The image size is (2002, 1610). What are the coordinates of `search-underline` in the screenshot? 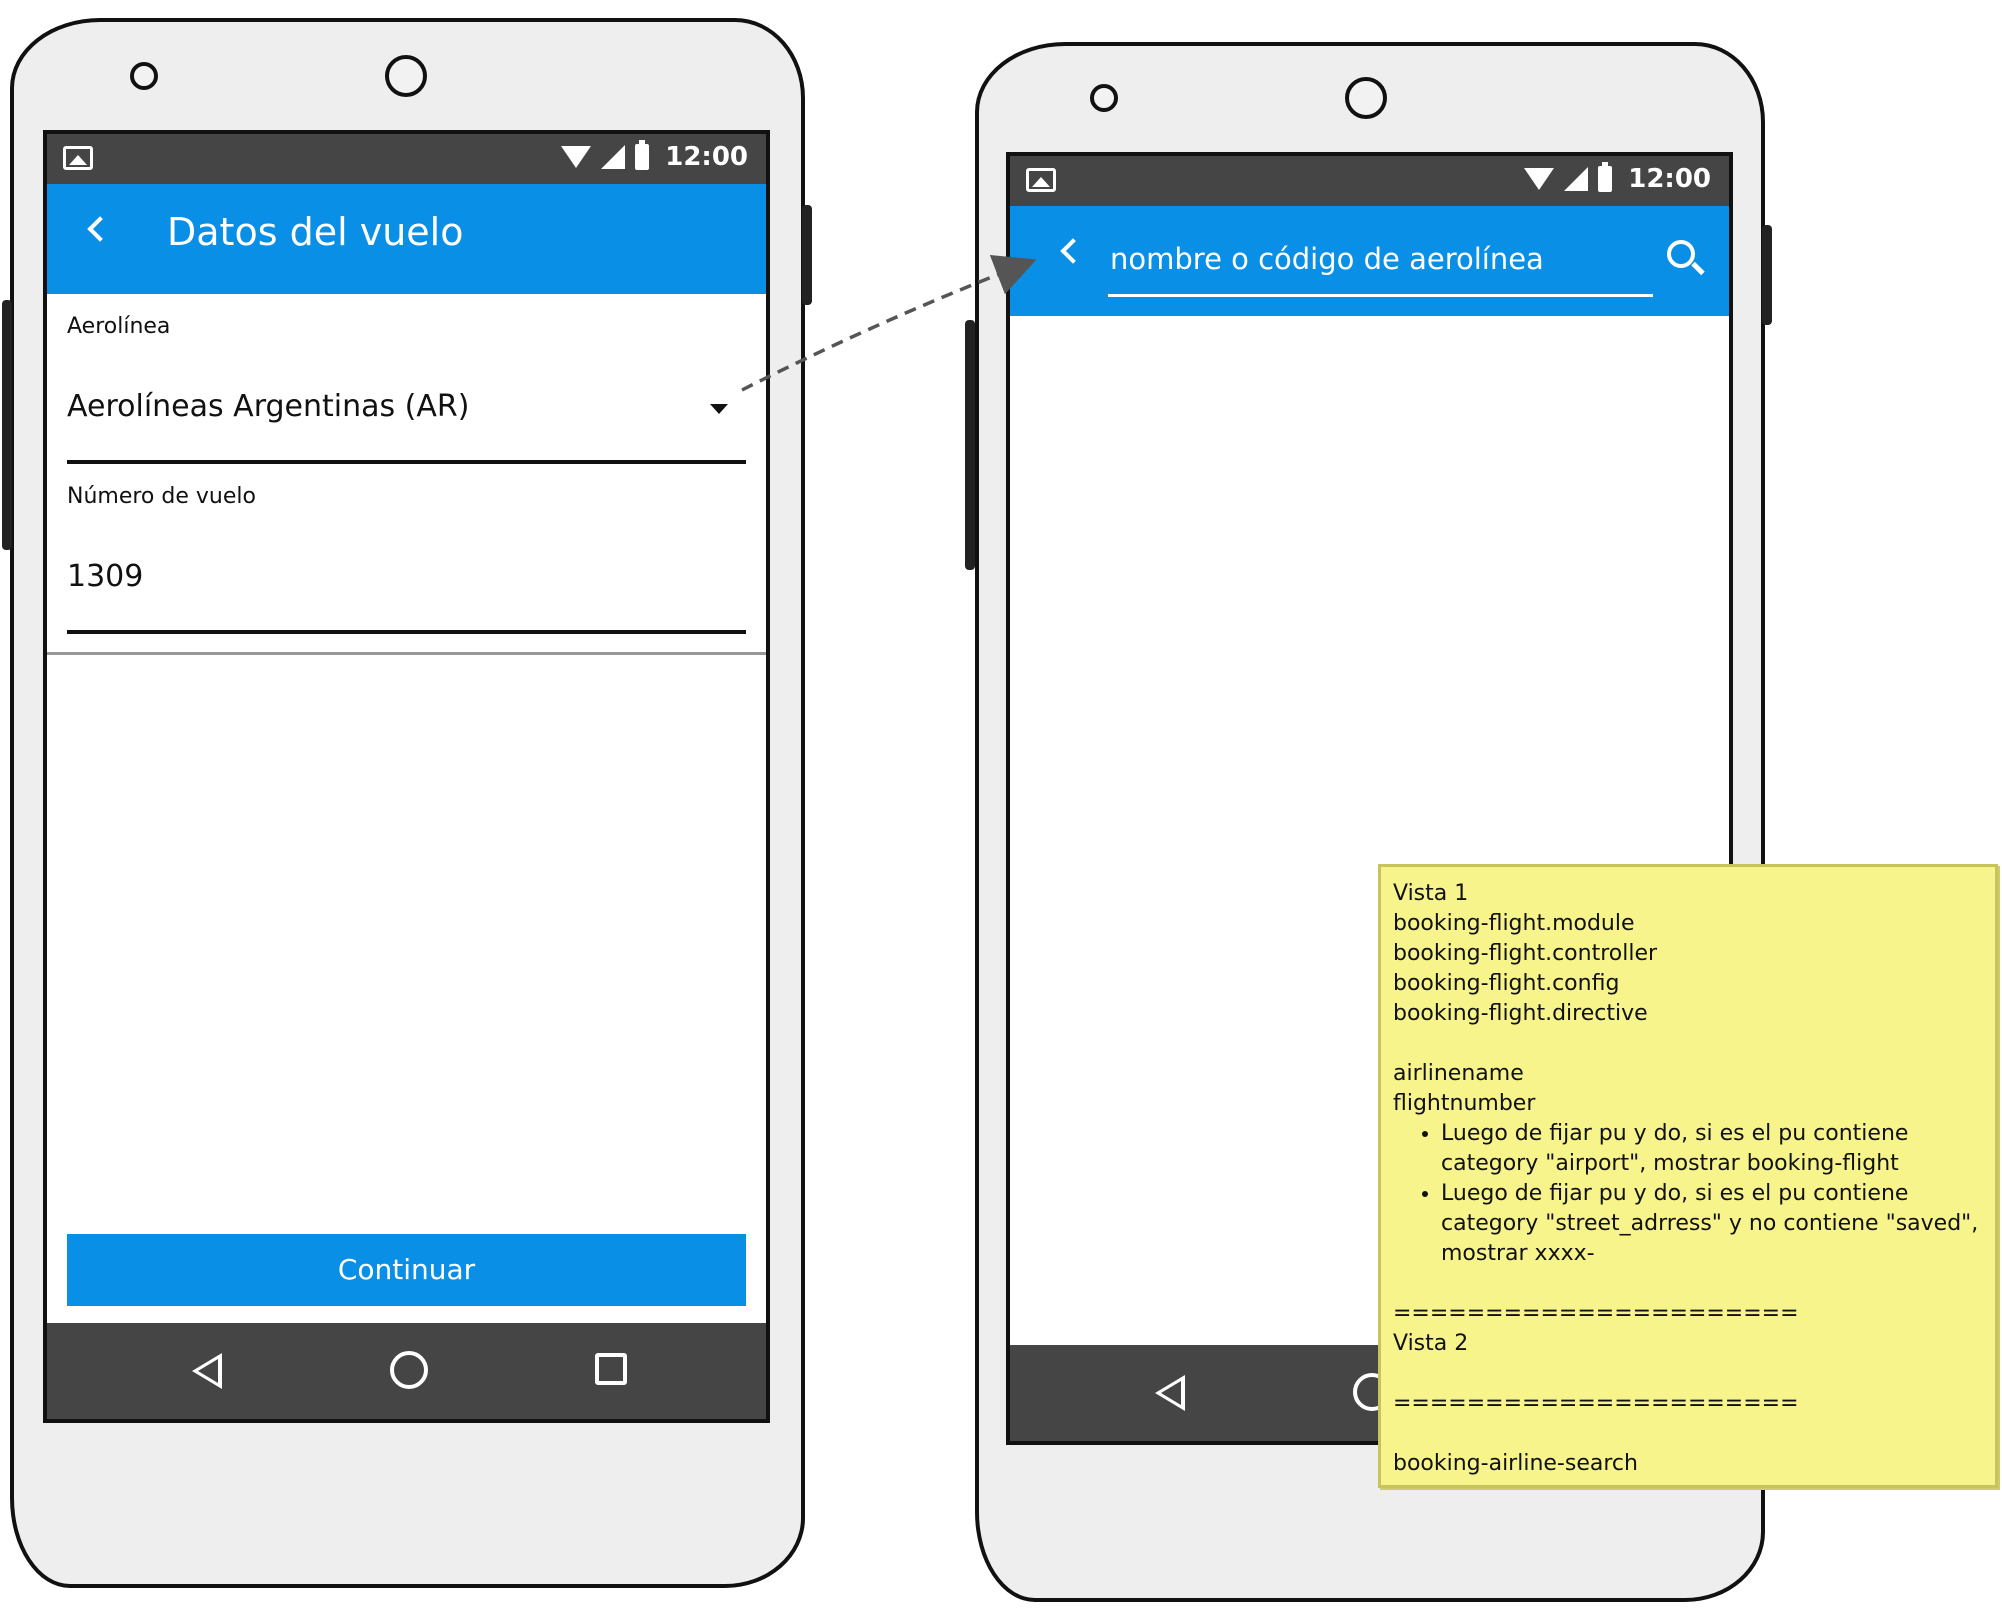 It's located at (1380, 295).